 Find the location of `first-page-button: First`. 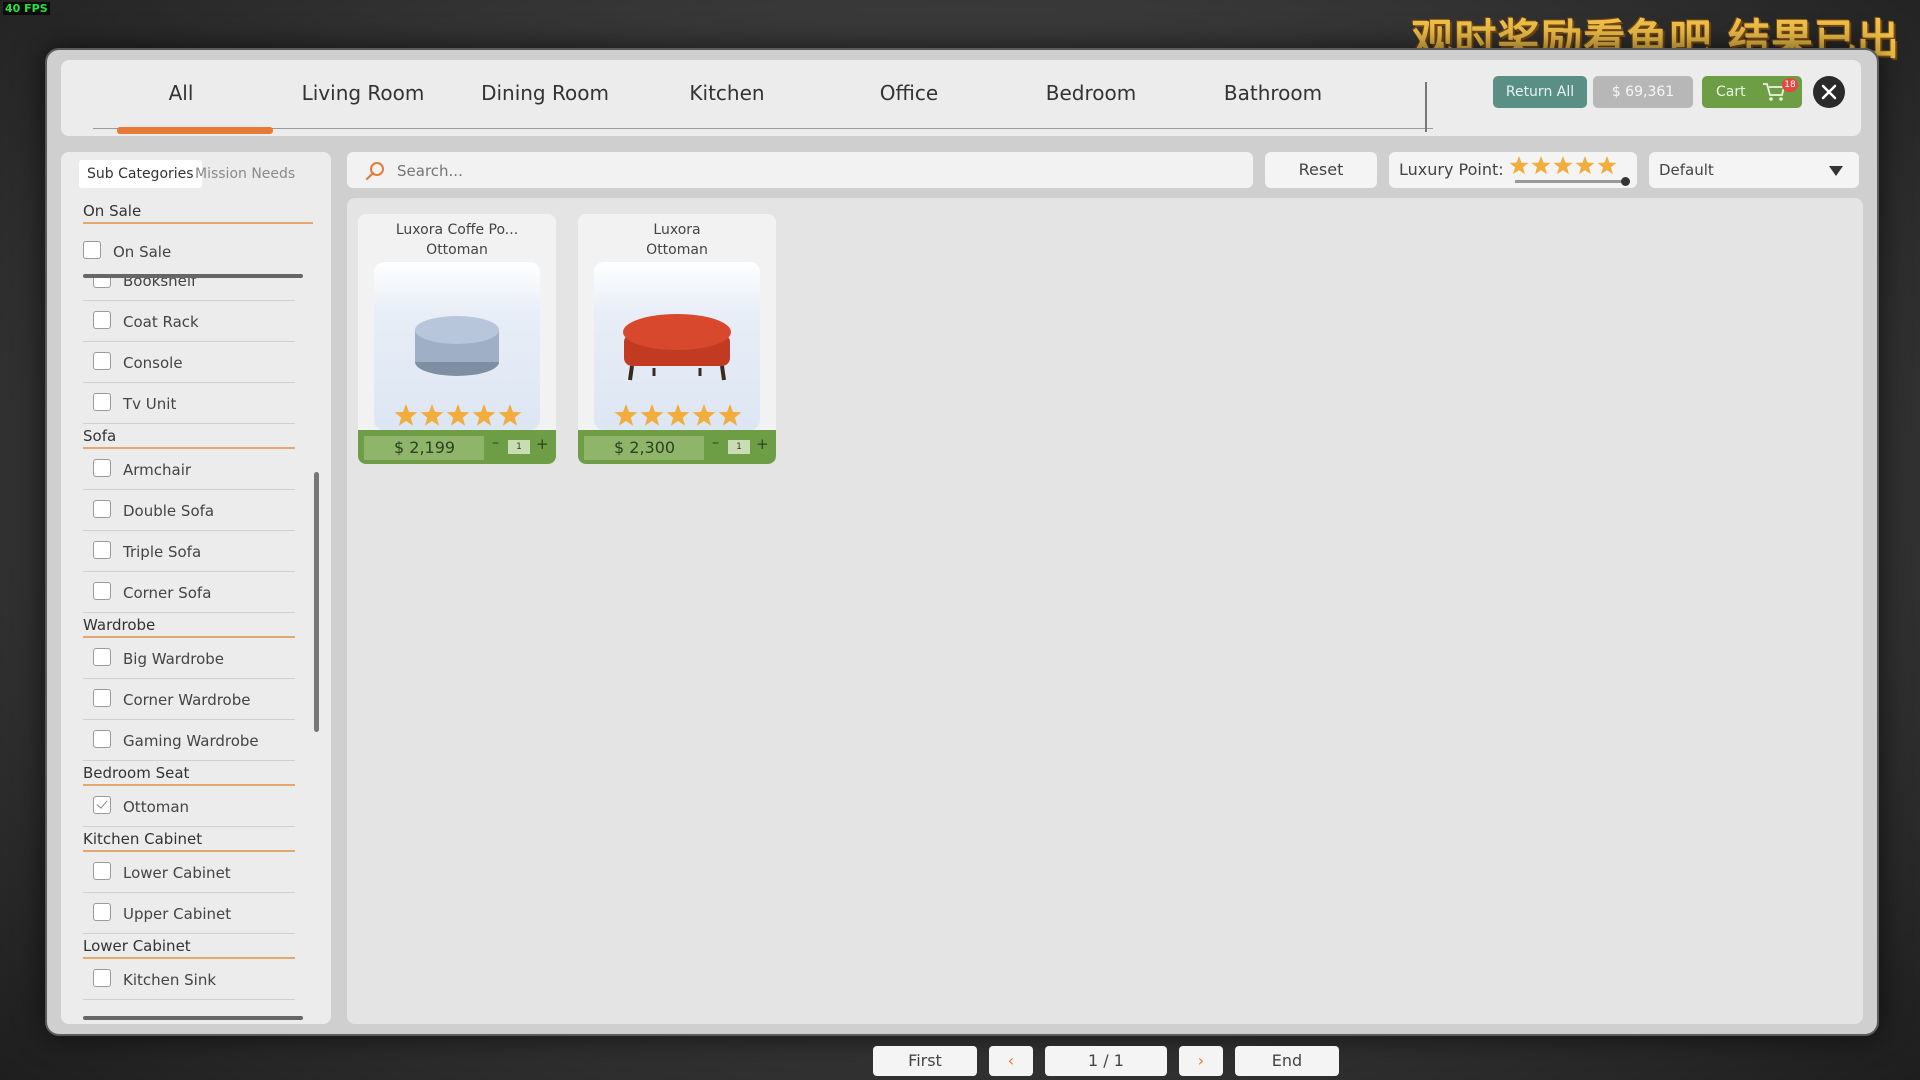

first-page-button: First is located at coordinates (925, 1061).